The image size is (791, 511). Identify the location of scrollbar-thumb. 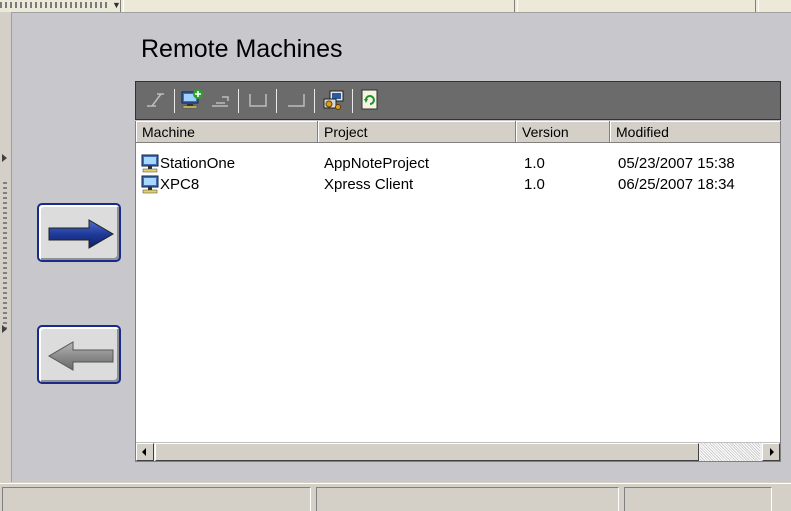
(427, 452).